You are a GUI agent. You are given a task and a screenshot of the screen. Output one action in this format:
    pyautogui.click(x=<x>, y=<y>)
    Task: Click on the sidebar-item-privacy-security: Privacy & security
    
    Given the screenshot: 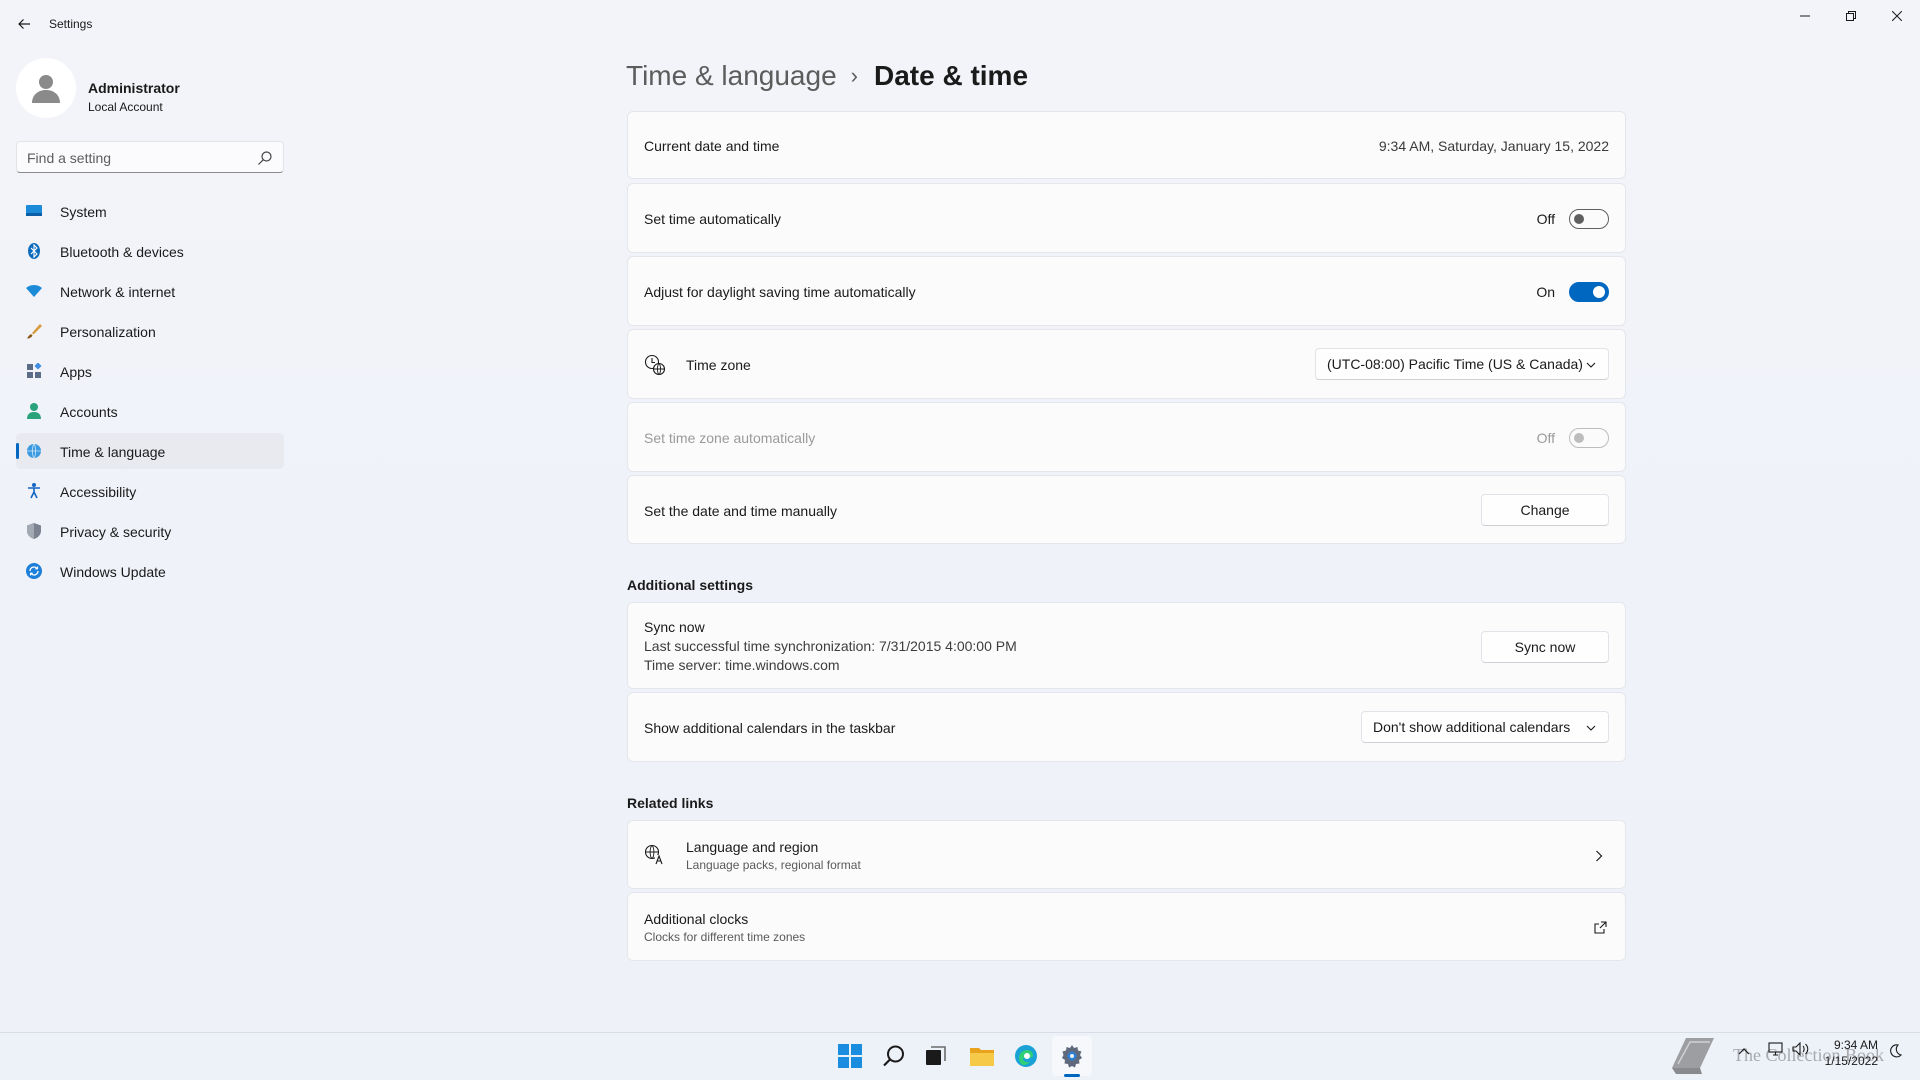 What is the action you would take?
    pyautogui.click(x=150, y=531)
    